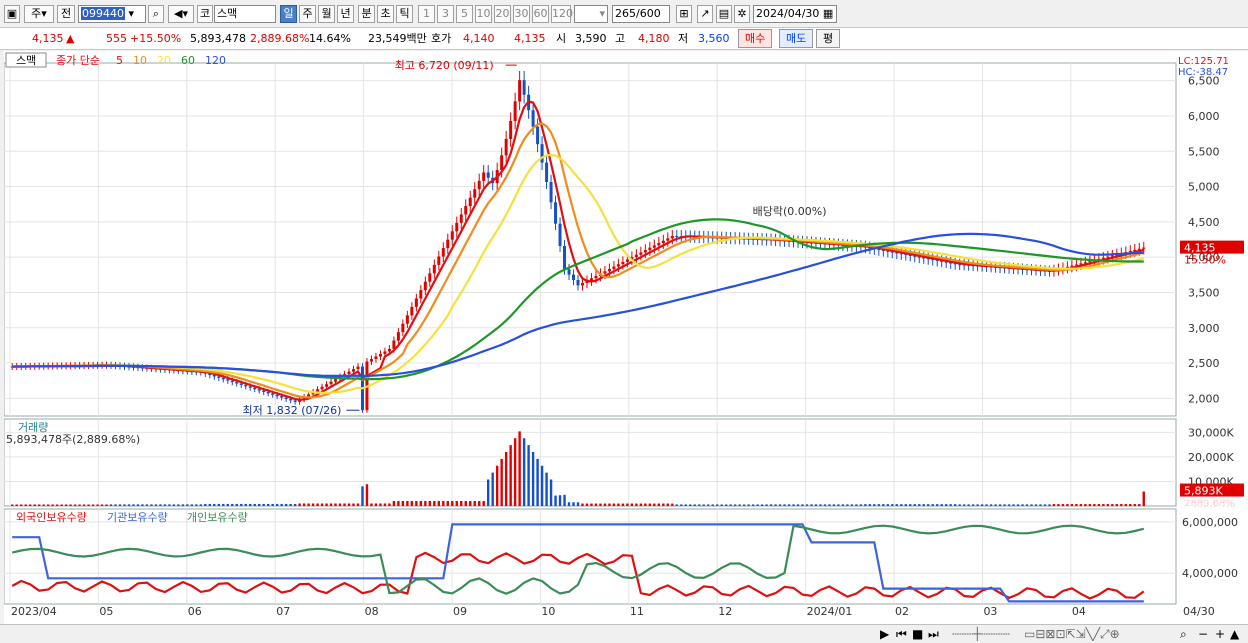 The image size is (1248, 643). Describe the element at coordinates (1203, 491) in the screenshot. I see `volume-current-tag: 5,893K` at that location.